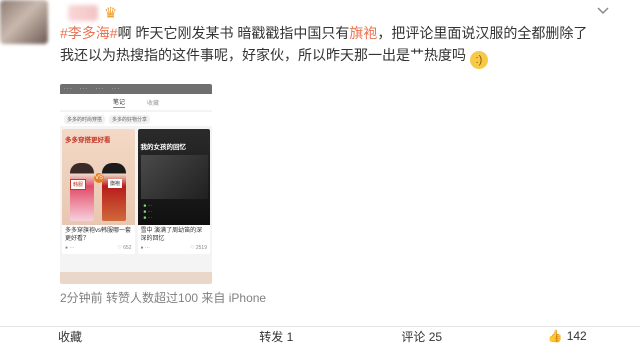 Image resolution: width=640 pixels, height=345 pixels. Describe the element at coordinates (83, 13) in the screenshot. I see `username-blurred` at that location.